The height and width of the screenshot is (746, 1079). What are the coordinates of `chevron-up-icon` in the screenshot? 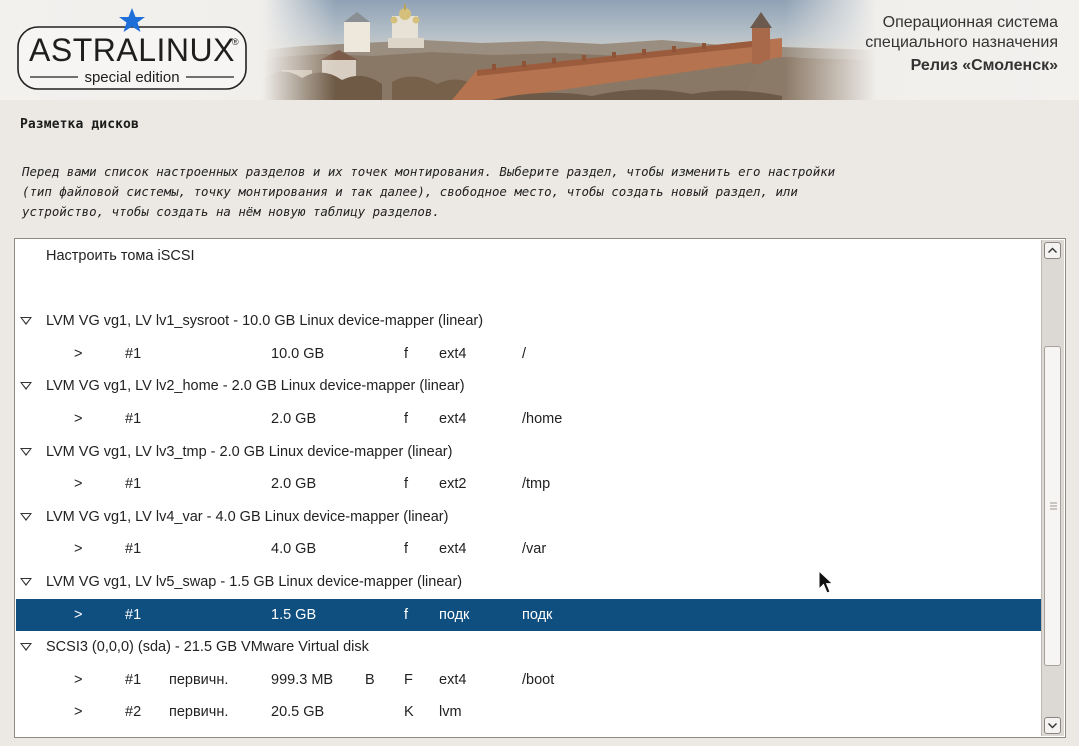 It's located at (1052, 250).